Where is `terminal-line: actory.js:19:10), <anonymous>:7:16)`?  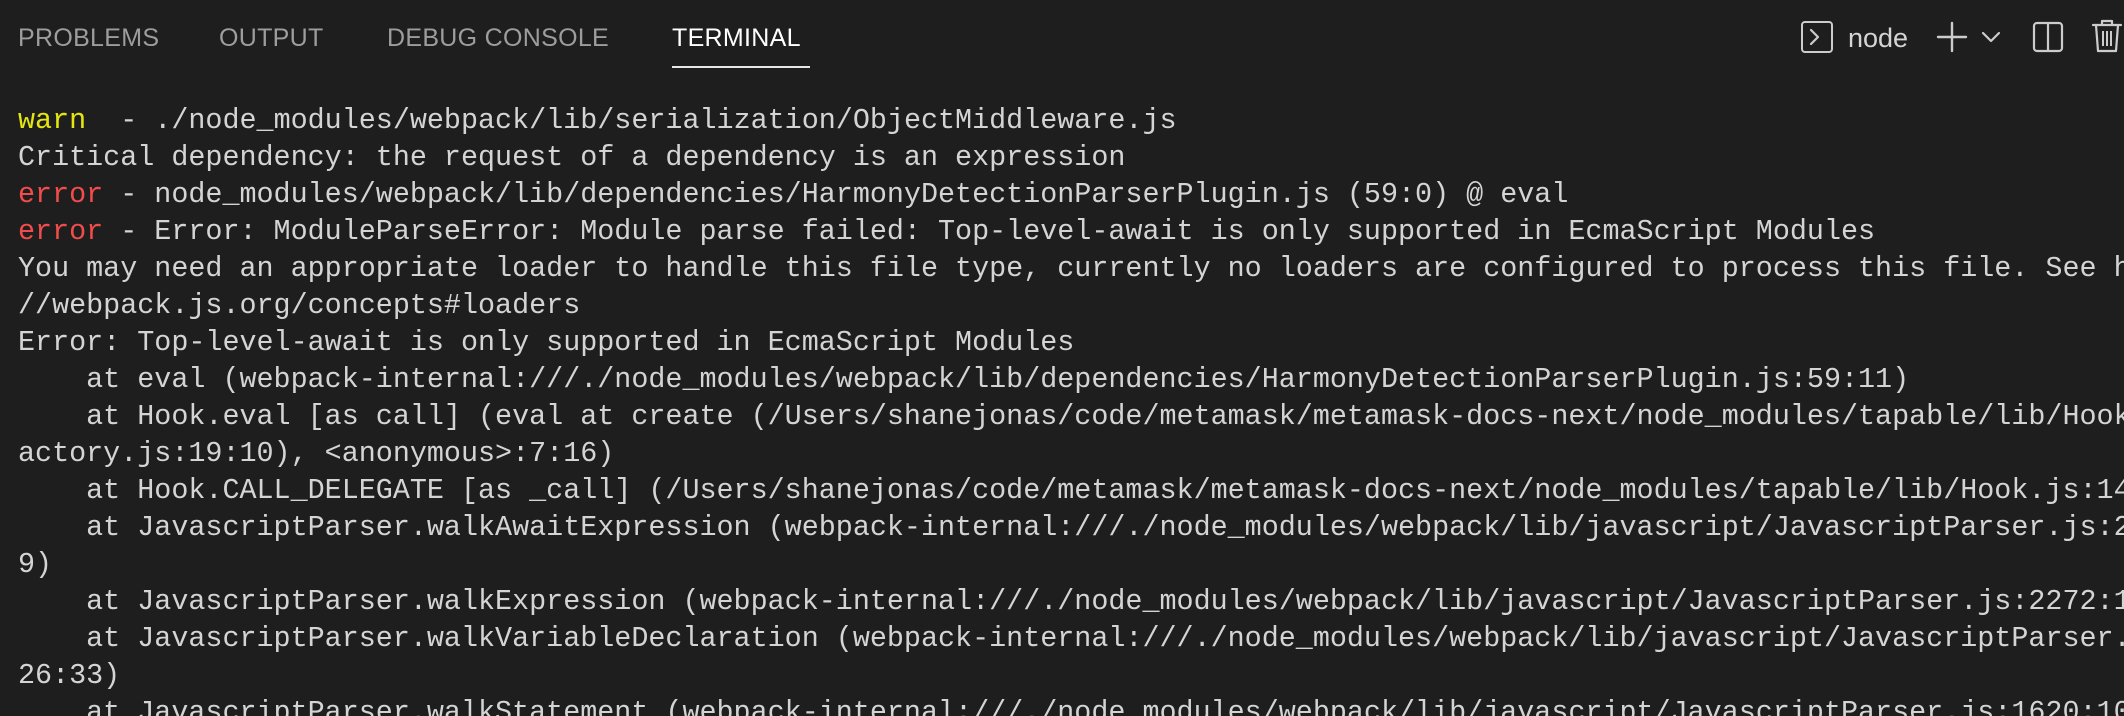 terminal-line: actory.js:19:10), <anonymous>:7:16) is located at coordinates (1071, 453).